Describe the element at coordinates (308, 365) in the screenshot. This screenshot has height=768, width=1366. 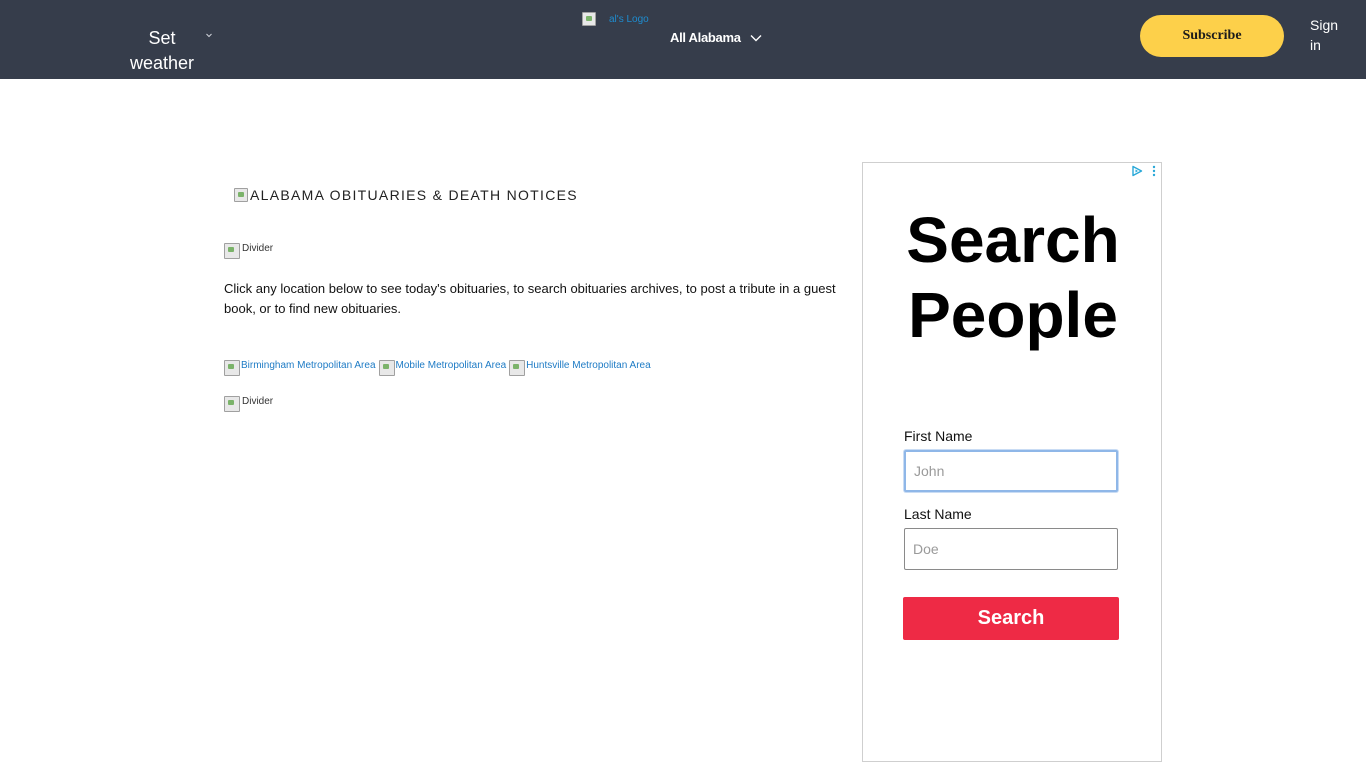
I see `metro-link-label: Birmingham Metropolitan Area` at that location.